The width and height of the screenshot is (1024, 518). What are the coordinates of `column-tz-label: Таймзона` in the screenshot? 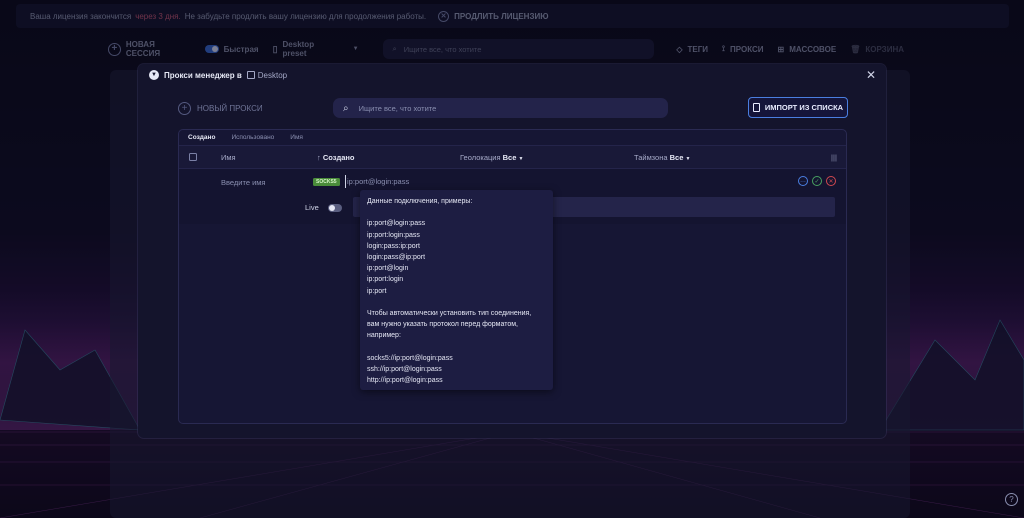 It's located at (651, 157).